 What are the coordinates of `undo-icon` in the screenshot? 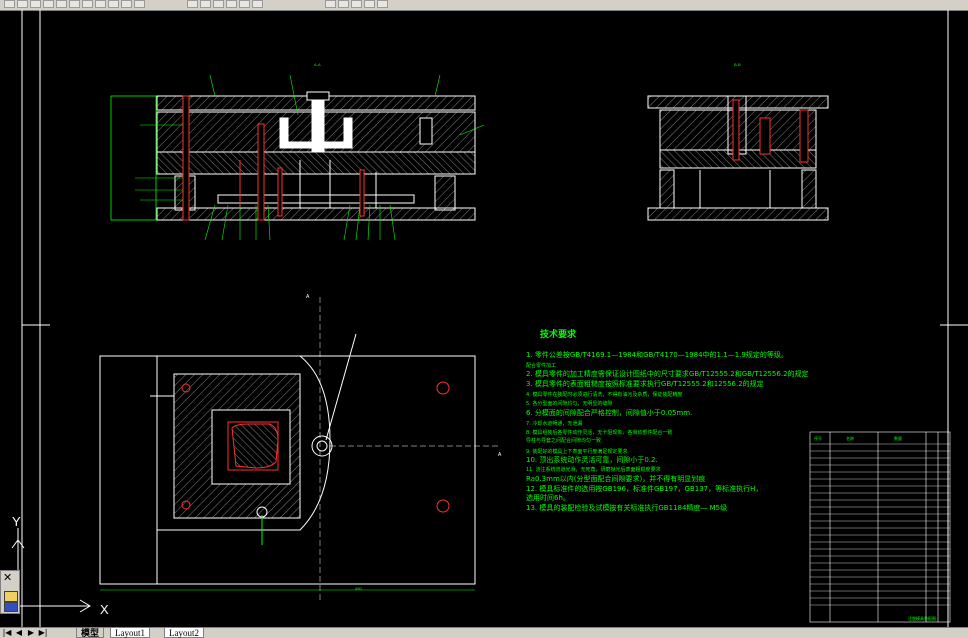 It's located at (126, 4).